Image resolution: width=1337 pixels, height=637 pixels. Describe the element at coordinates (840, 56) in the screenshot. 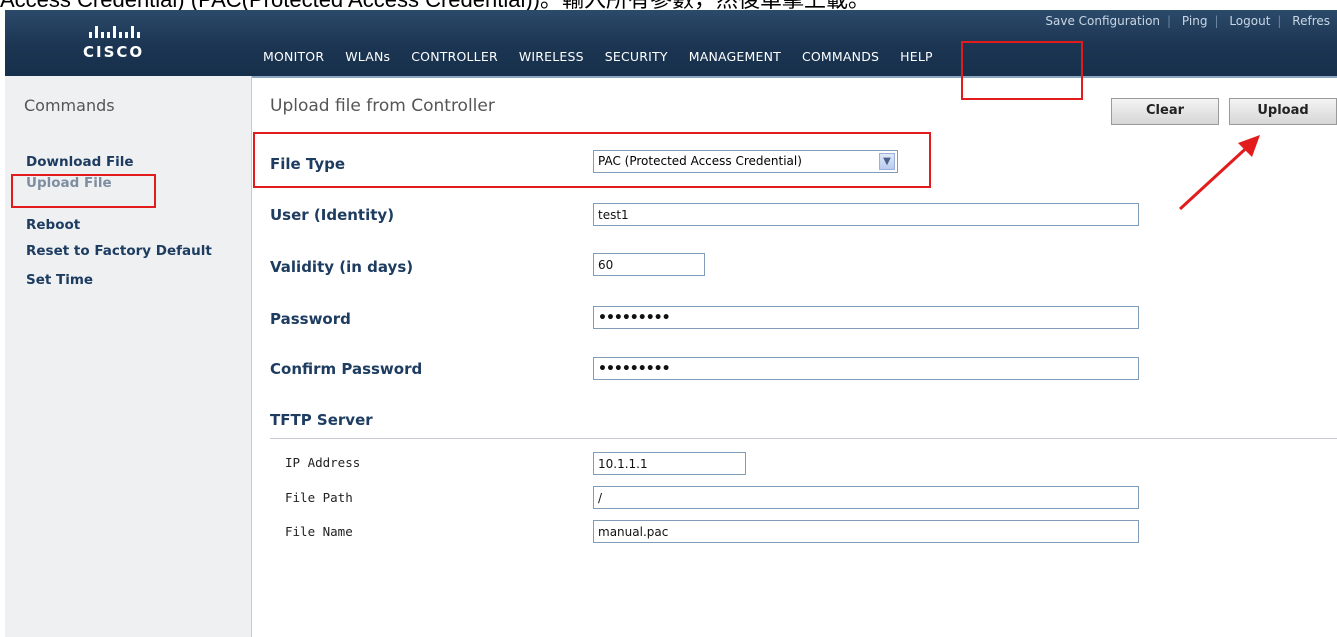

I see `nav-commands: COMMANDS` at that location.